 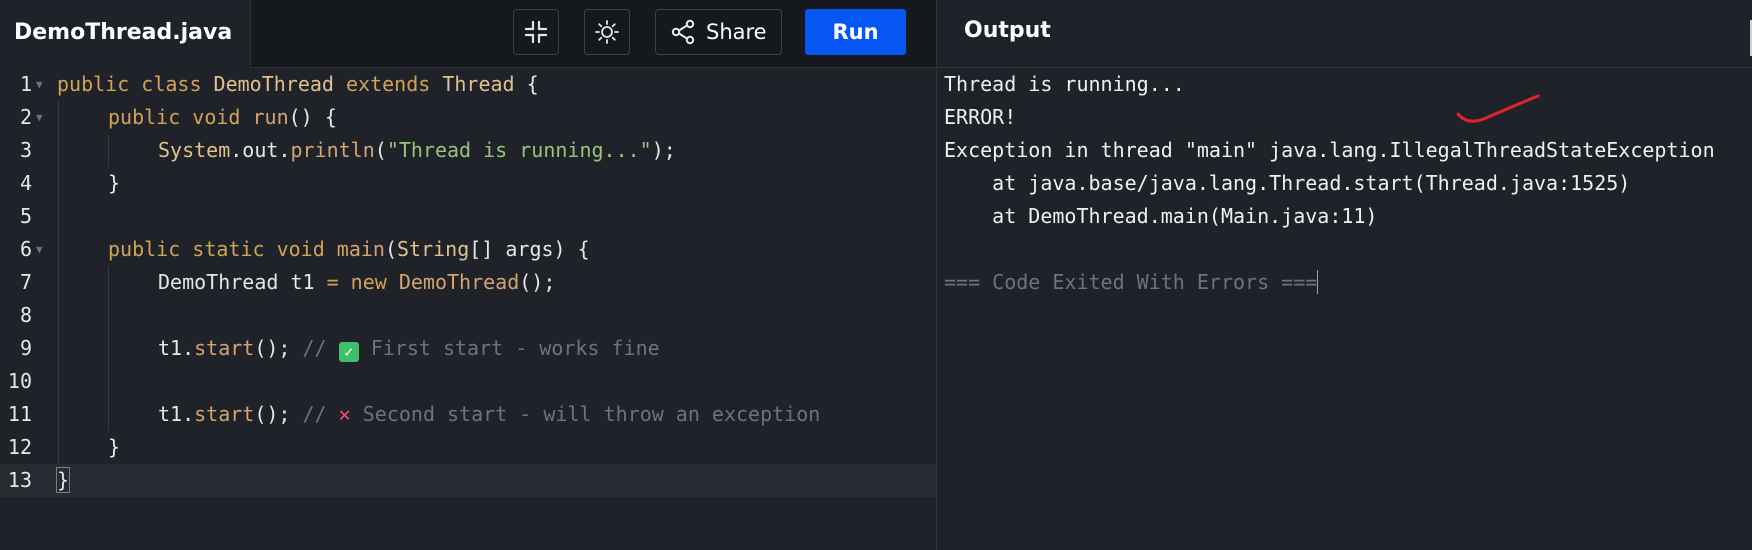 I want to click on comment-text: Second start - will throw an exception, so click(x=585, y=414).